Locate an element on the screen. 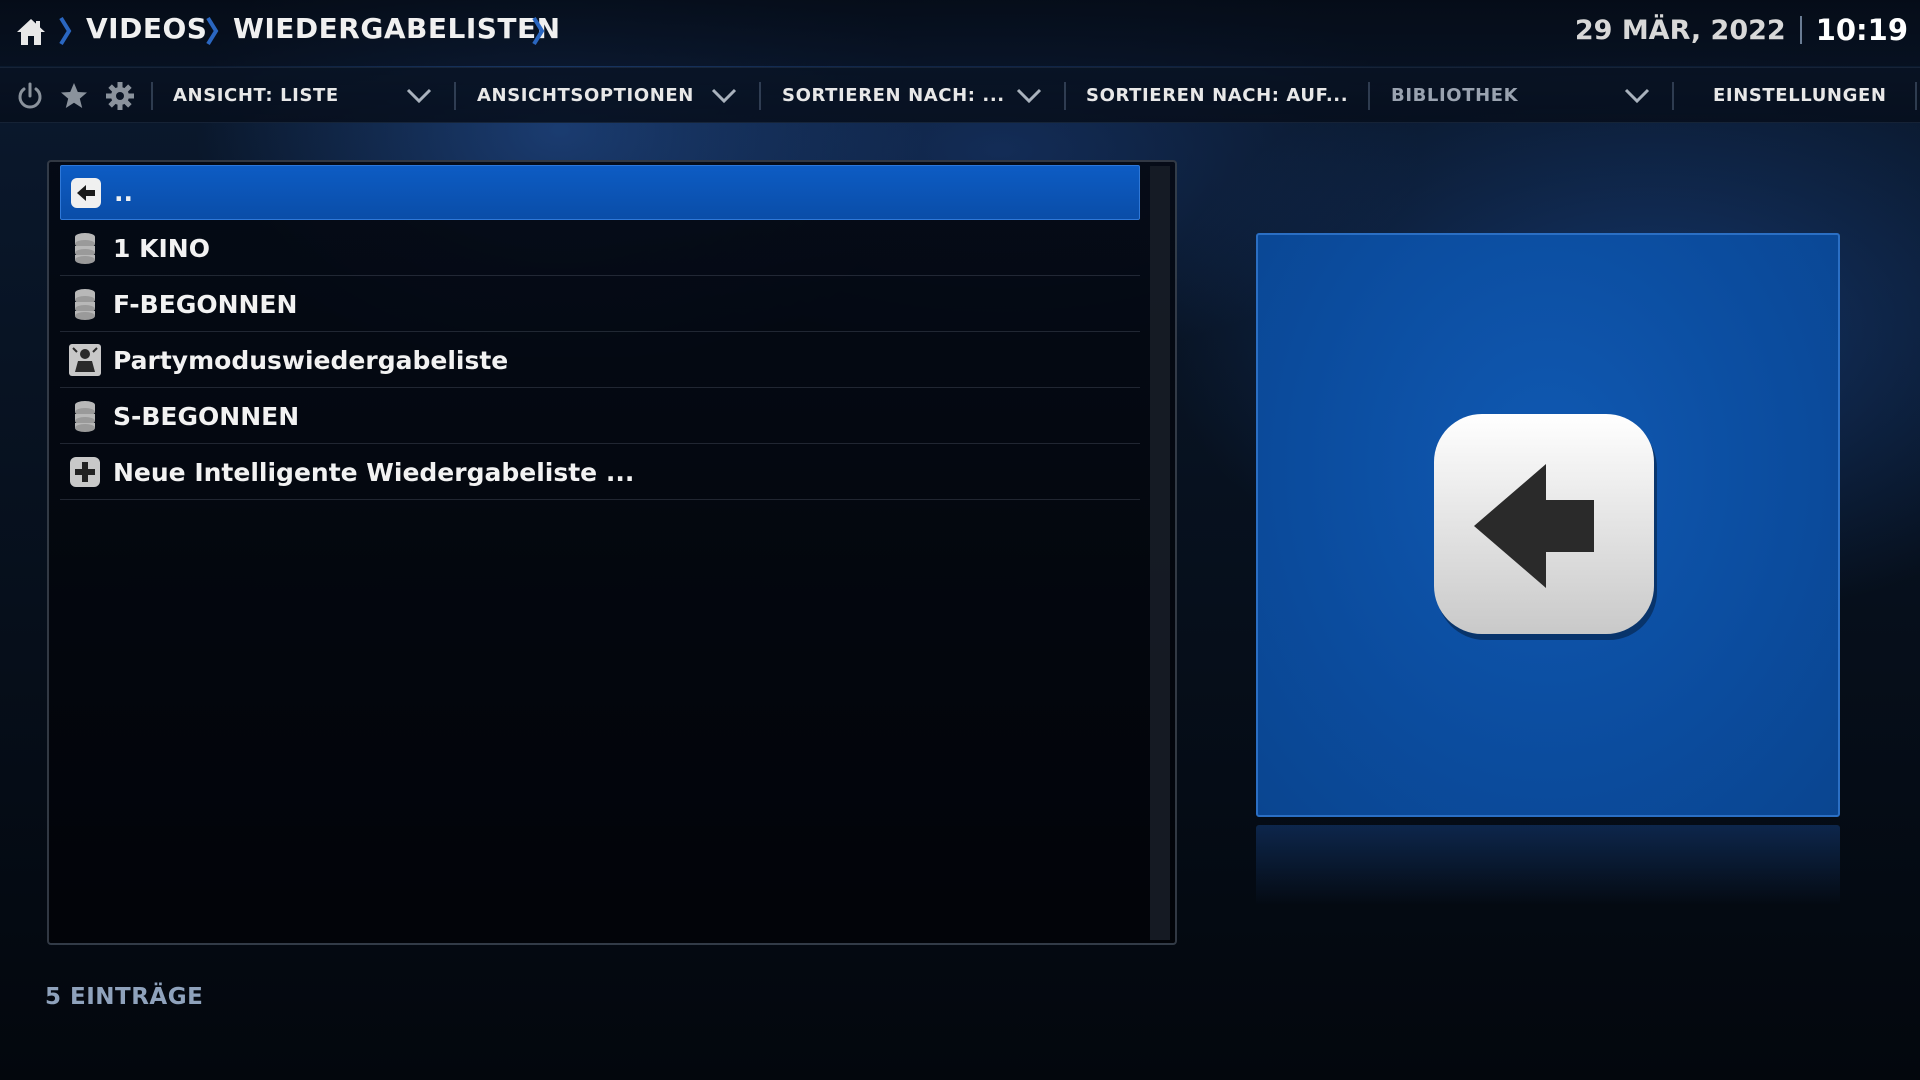  settings-button: EINSTELLUNGEN is located at coordinates (1800, 95).